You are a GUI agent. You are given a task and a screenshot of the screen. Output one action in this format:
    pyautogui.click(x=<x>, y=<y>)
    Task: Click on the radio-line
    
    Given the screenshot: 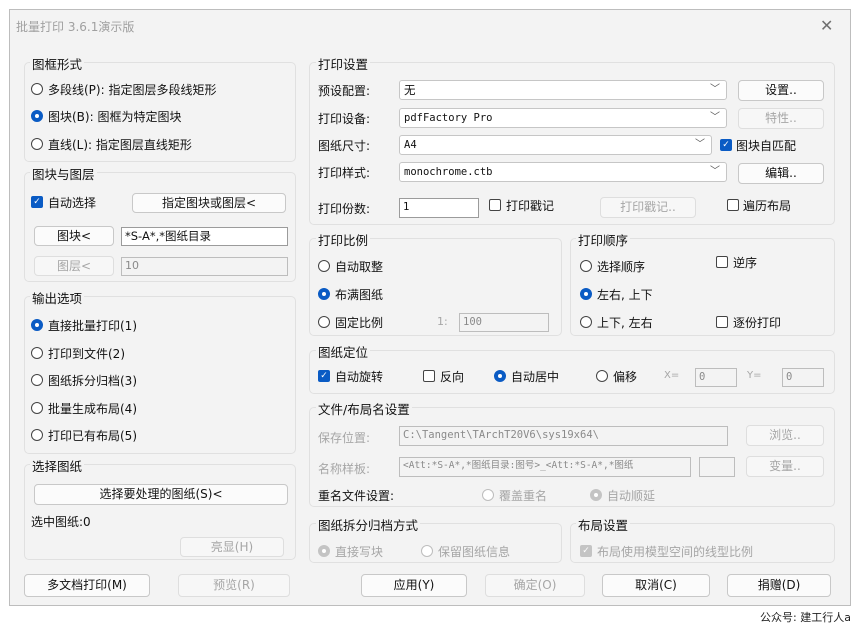 What is the action you would take?
    pyautogui.click(x=37, y=144)
    